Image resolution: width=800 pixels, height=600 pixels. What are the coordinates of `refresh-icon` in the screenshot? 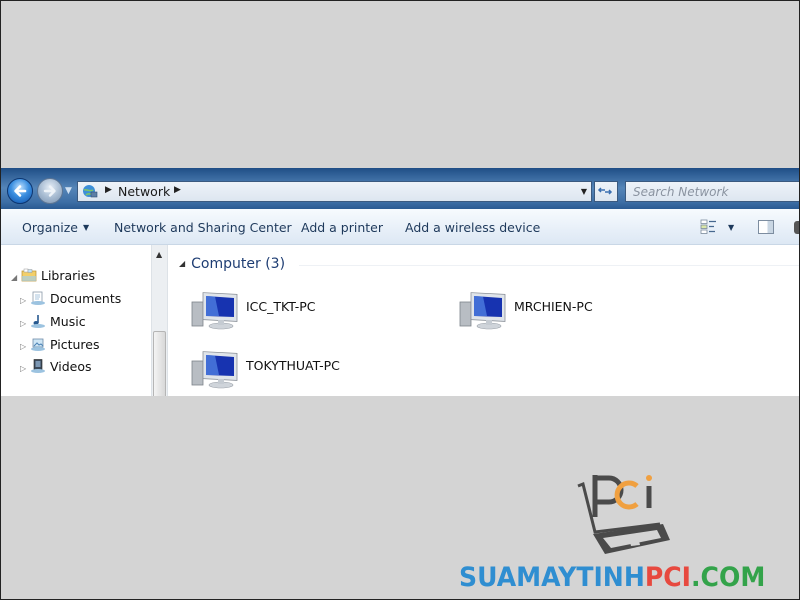 It's located at (605, 191).